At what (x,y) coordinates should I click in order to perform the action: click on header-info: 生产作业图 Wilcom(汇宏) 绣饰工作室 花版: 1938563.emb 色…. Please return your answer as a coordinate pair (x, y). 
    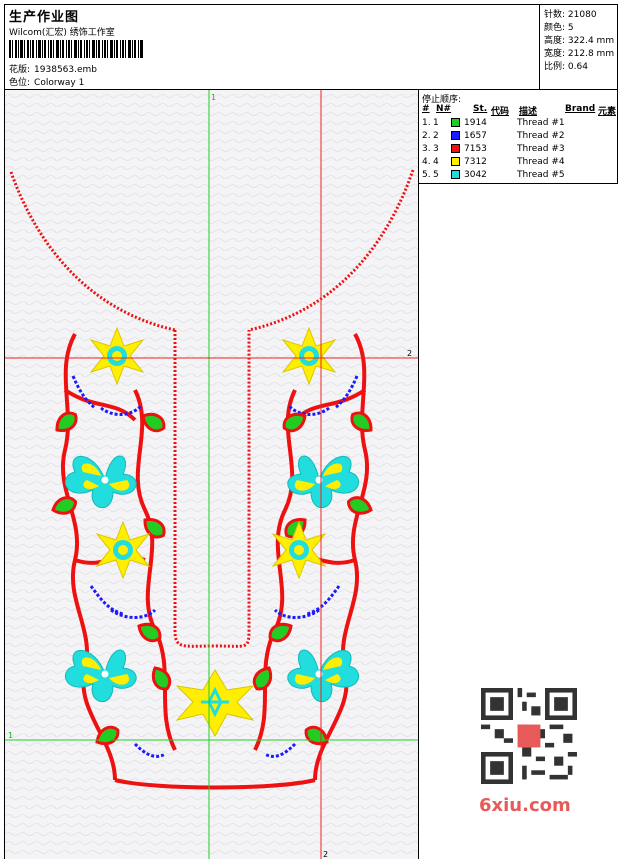
    Looking at the image, I should click on (272, 47).